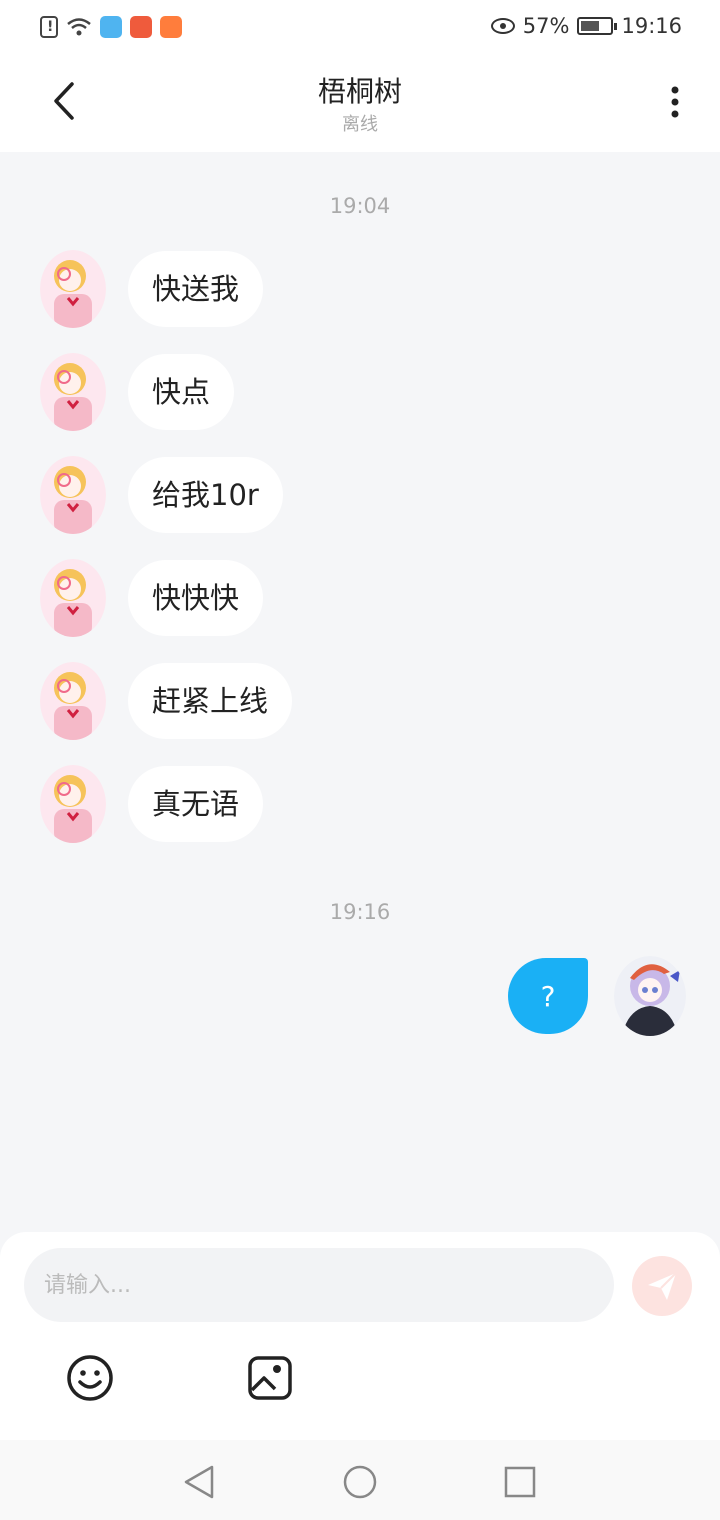 This screenshot has width=720, height=1520. I want to click on message-row: 真无语, so click(152, 804).